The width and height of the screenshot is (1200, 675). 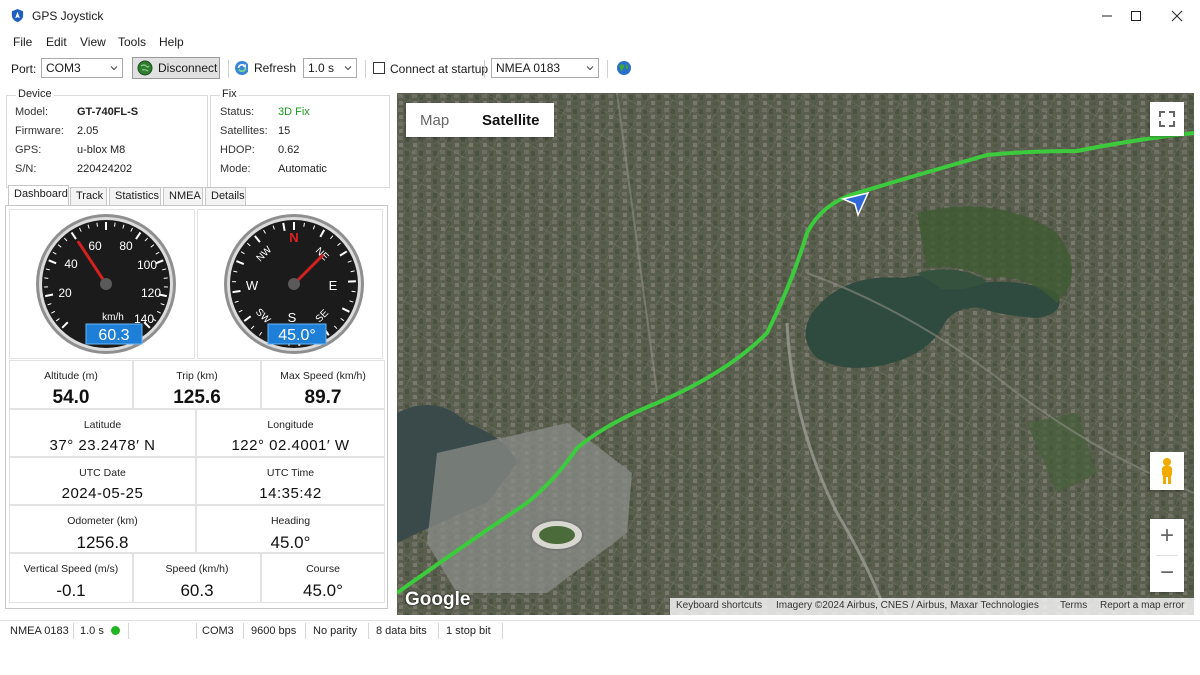 What do you see at coordinates (56, 42) in the screenshot?
I see `menu-edit: Edit` at bounding box center [56, 42].